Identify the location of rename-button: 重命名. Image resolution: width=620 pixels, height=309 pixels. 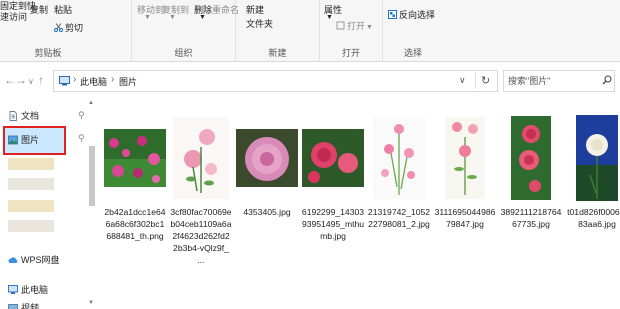
(225, 9).